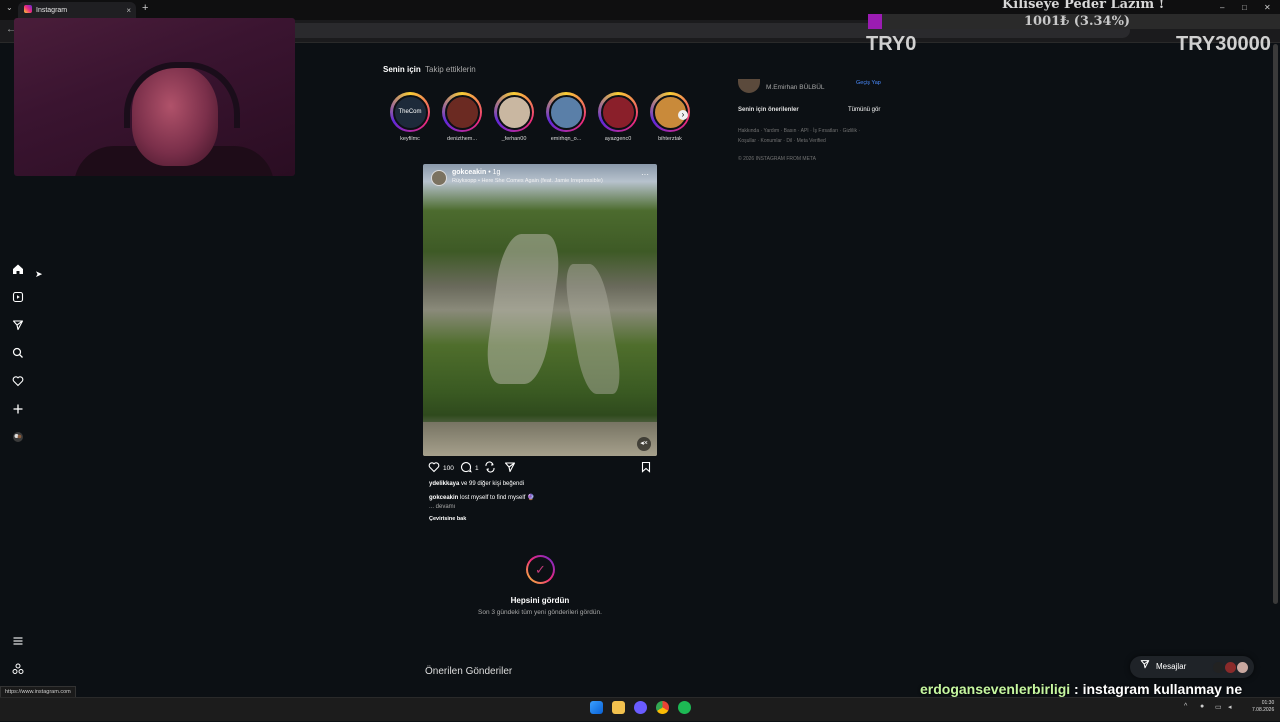 This screenshot has height=722, width=1280. What do you see at coordinates (749, 86) in the screenshot?
I see `user-avatar` at bounding box center [749, 86].